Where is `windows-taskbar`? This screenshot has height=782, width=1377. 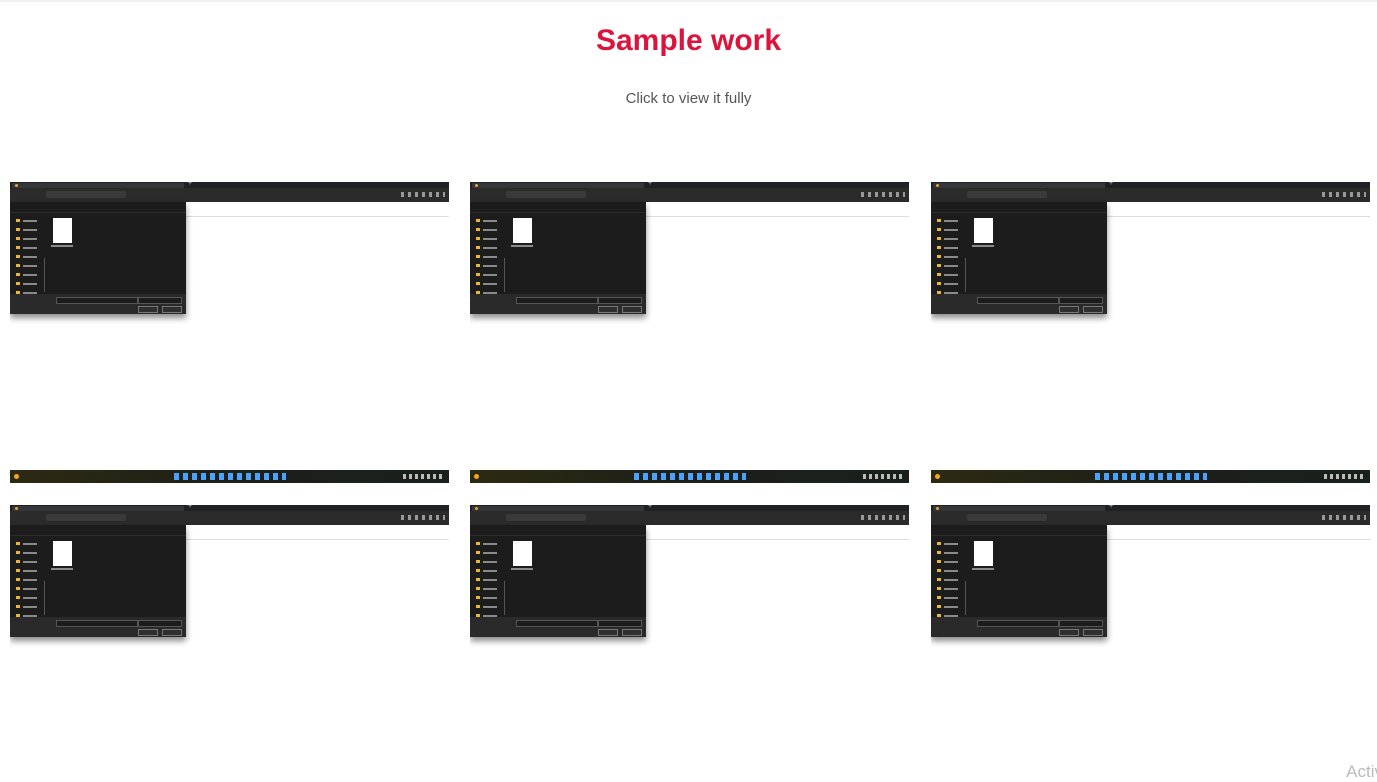
windows-taskbar is located at coordinates (1150, 476).